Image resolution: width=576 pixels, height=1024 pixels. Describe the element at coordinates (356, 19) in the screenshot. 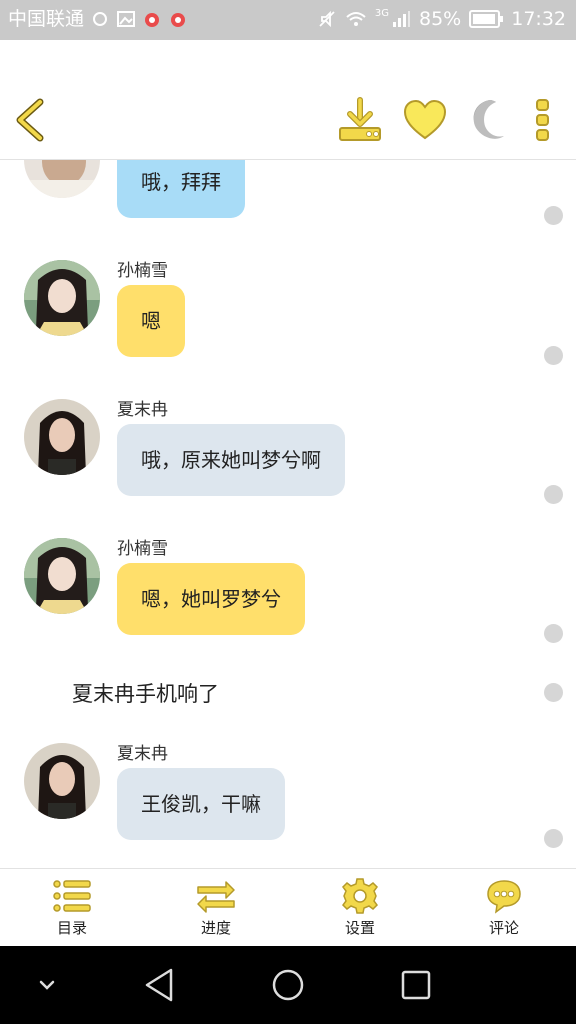

I see `wifi-icon` at that location.